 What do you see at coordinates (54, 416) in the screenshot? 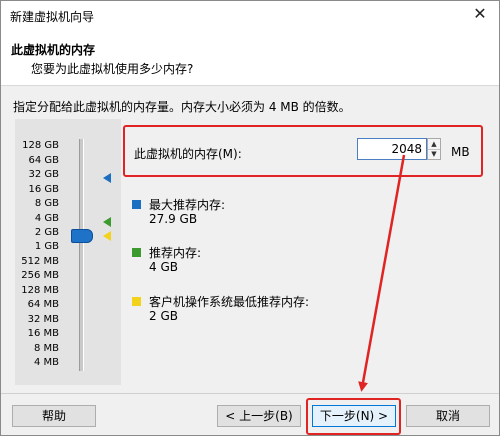
I see `help-button: 帮助` at bounding box center [54, 416].